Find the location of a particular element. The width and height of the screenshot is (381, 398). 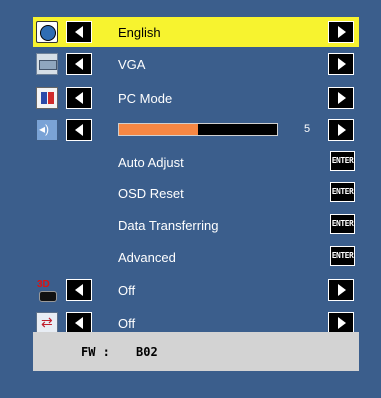

3d-value: Off is located at coordinates (127, 290).